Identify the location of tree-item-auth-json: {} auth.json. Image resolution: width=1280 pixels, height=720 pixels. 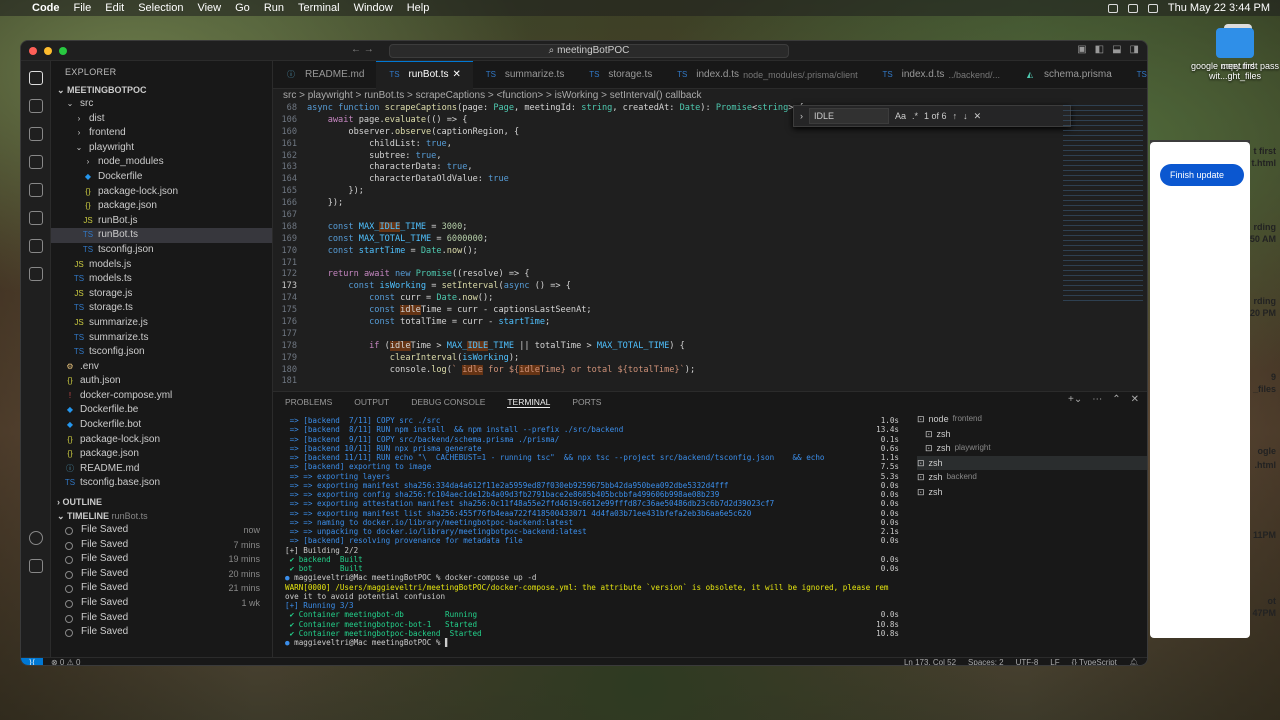
(161, 381).